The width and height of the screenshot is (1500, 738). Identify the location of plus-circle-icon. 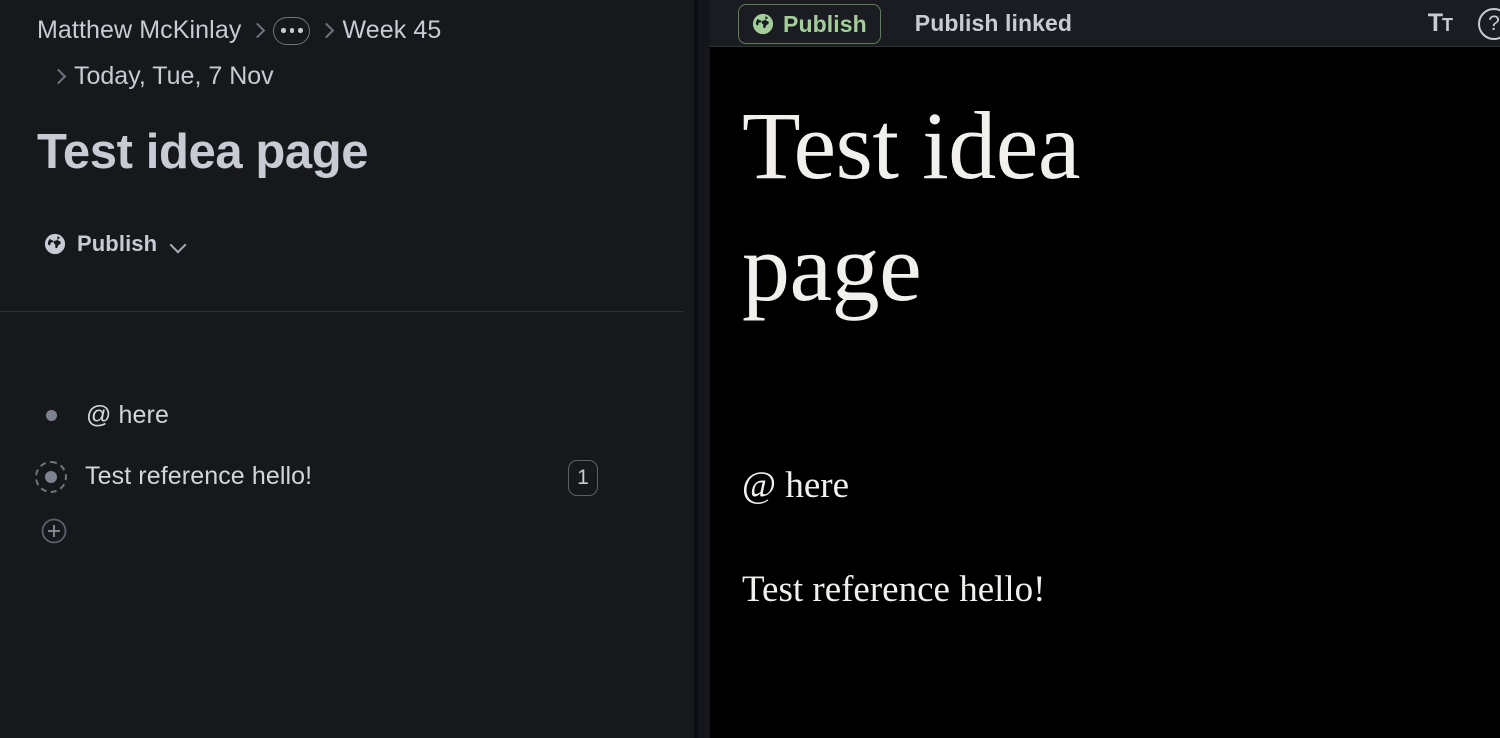
(54, 531).